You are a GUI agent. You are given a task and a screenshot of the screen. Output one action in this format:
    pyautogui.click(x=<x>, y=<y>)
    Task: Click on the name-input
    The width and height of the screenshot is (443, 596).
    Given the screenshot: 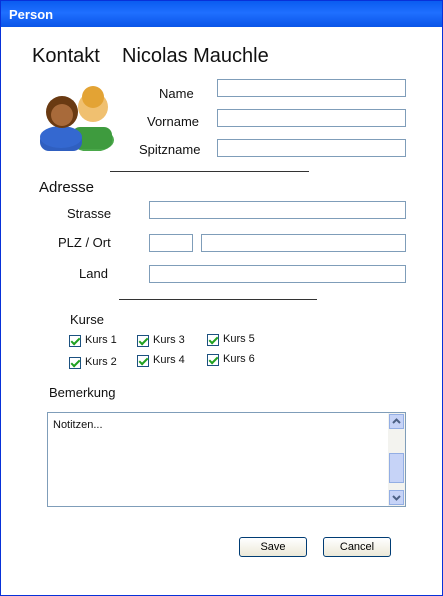 What is the action you would take?
    pyautogui.click(x=311, y=88)
    